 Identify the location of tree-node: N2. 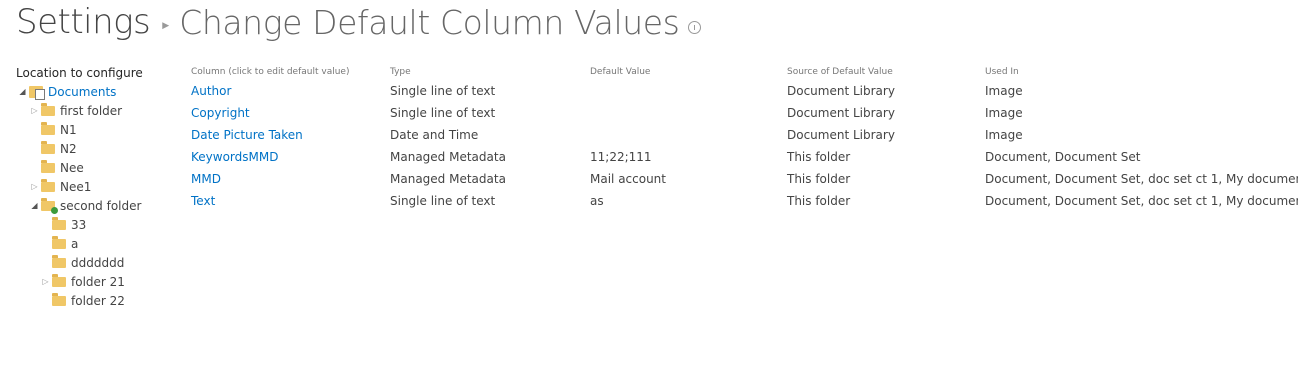
(53, 148).